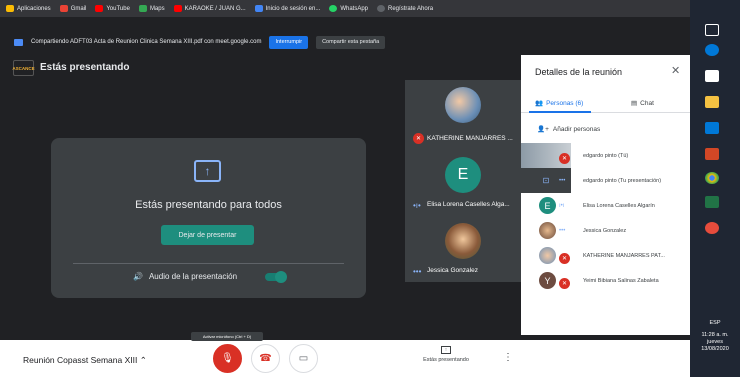  I want to click on avatar: Y, so click(547, 280).